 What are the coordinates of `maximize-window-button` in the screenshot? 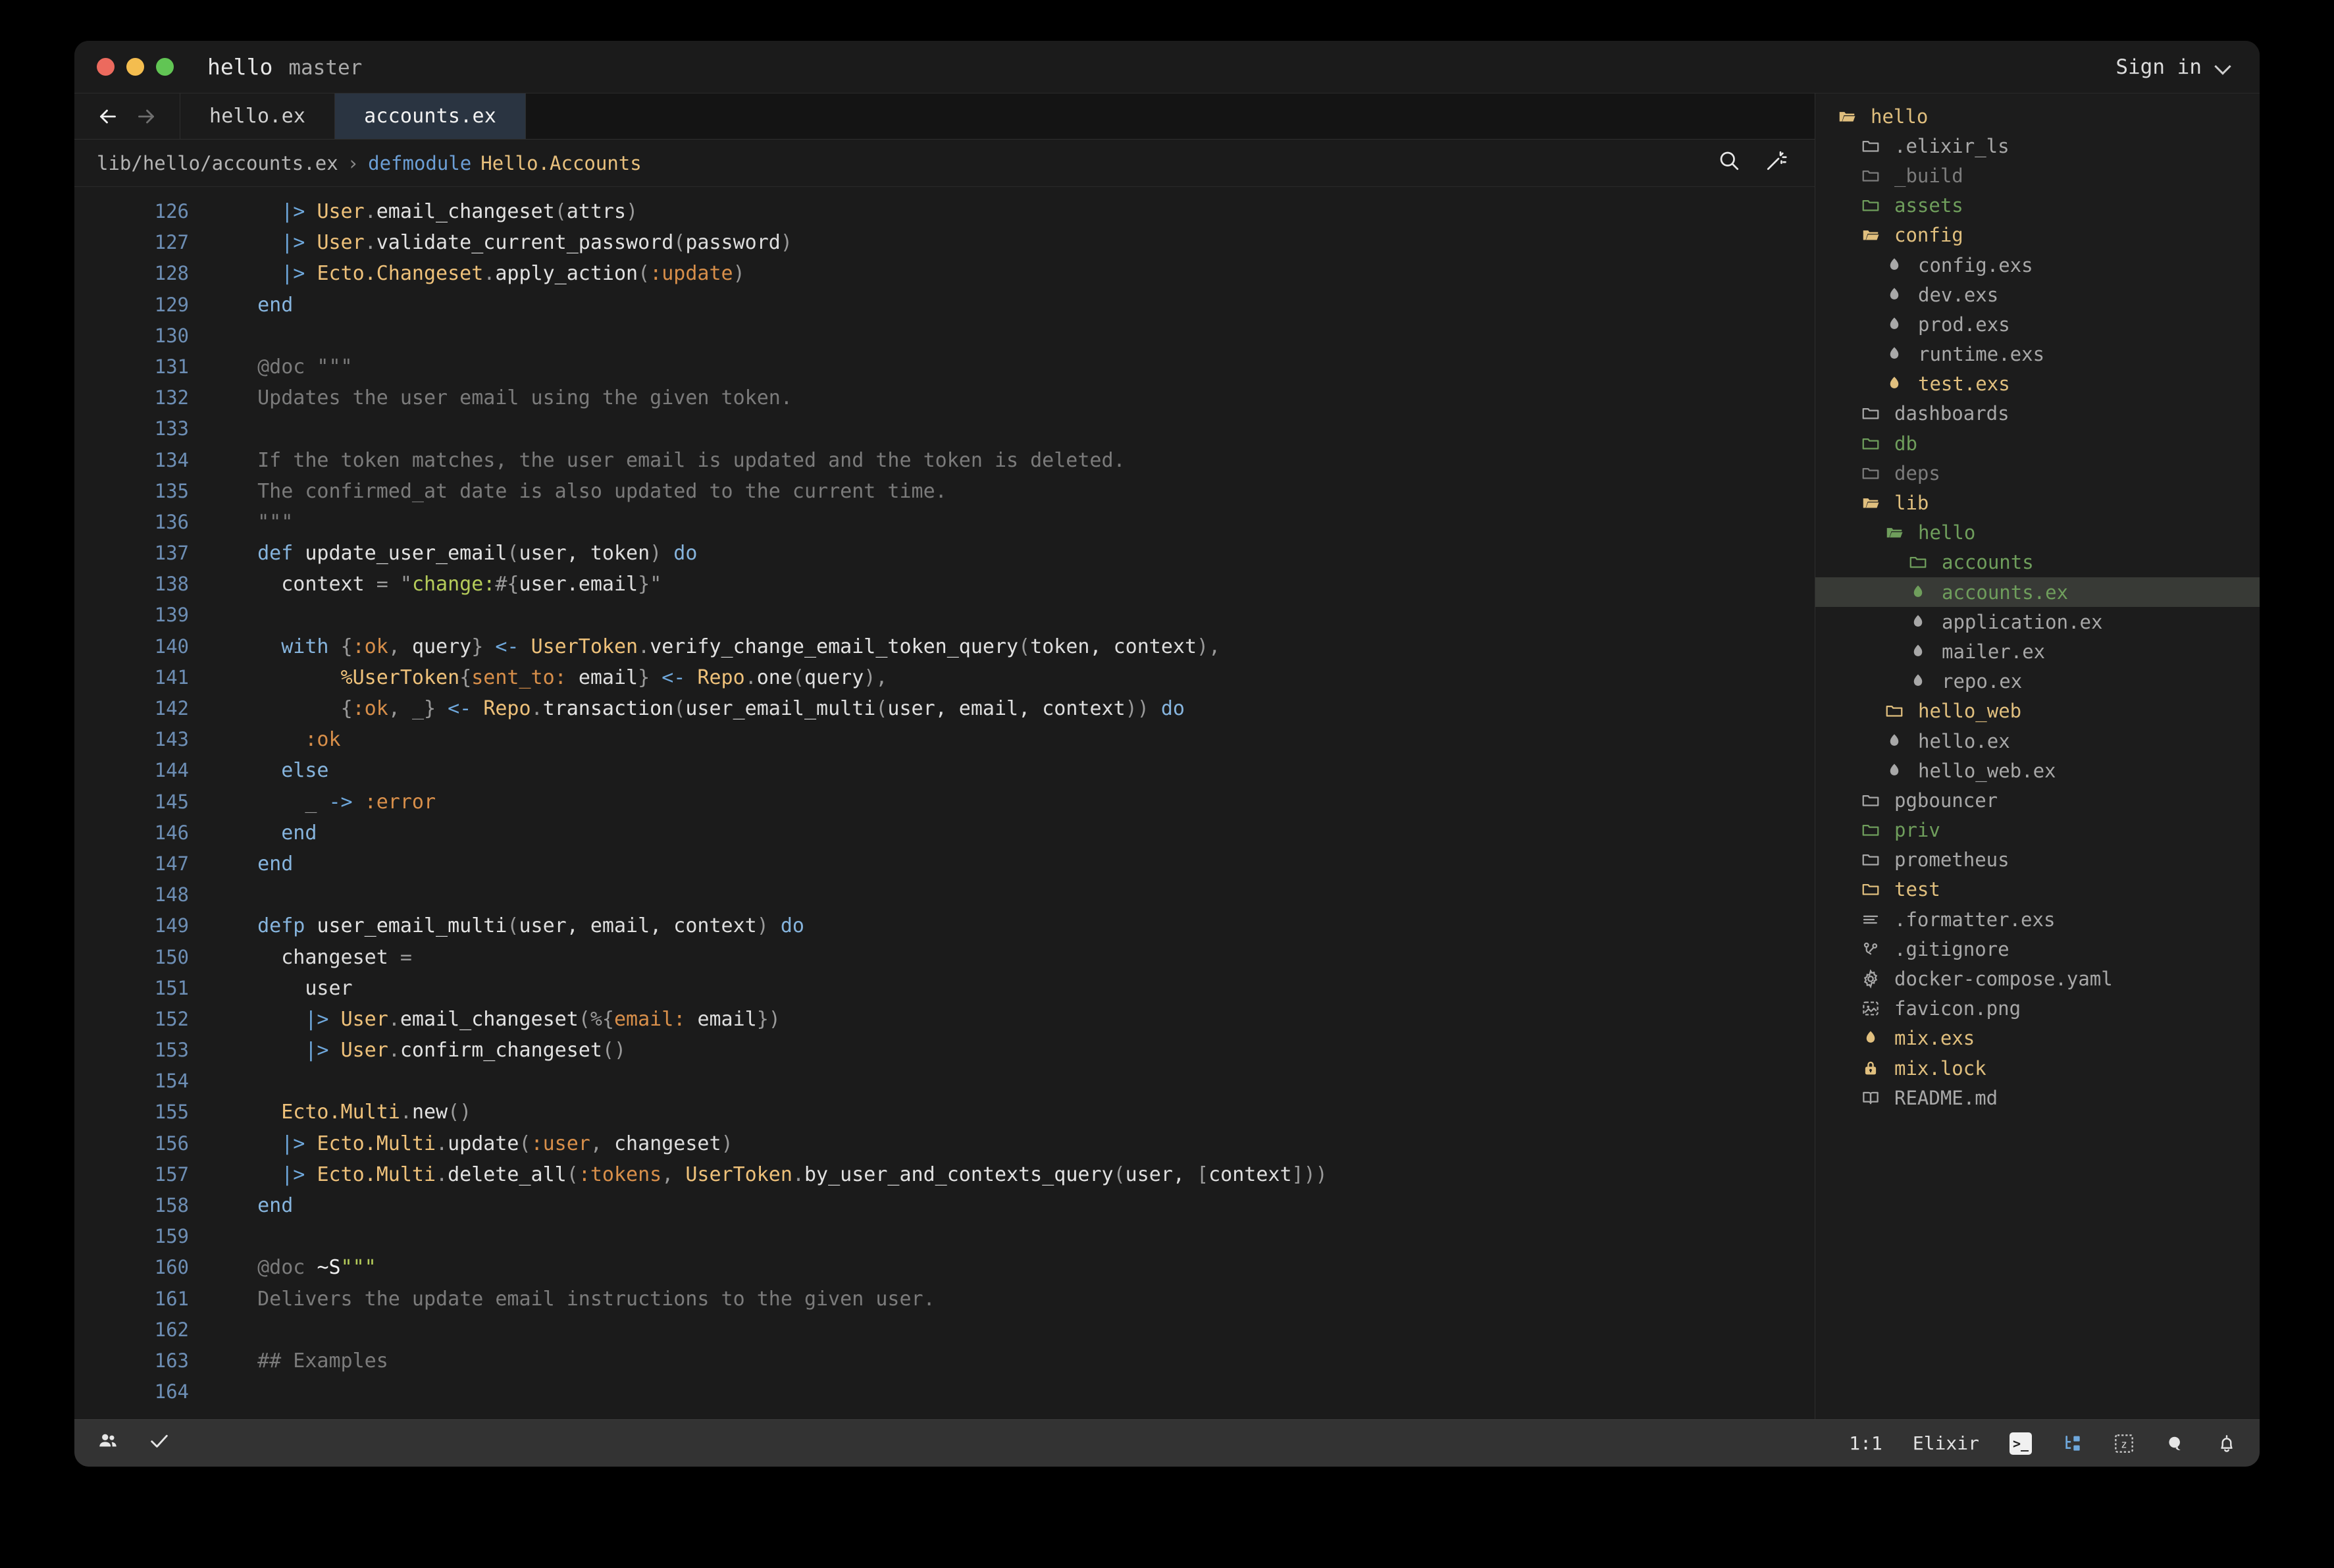 It's located at (165, 67).